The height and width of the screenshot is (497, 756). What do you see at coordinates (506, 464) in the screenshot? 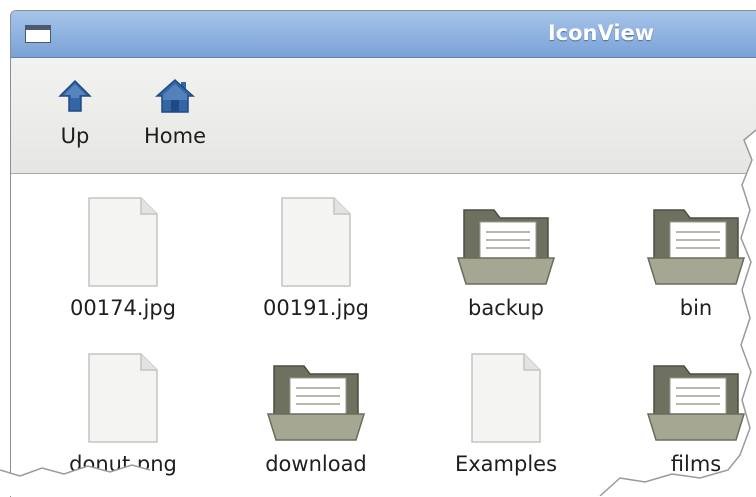
I see `file-name: Examples` at bounding box center [506, 464].